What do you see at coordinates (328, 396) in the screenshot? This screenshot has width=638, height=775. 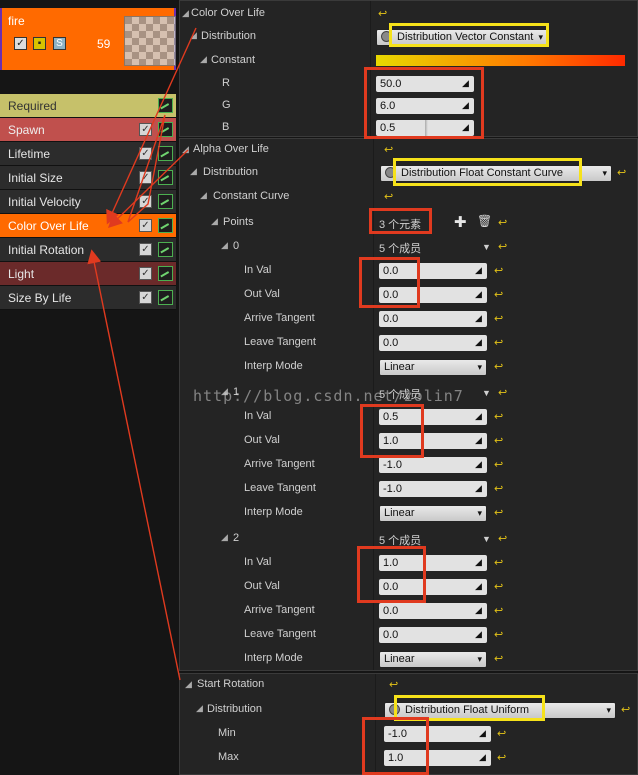 I see `watermark: http://blog.csdn.net/zolin7` at bounding box center [328, 396].